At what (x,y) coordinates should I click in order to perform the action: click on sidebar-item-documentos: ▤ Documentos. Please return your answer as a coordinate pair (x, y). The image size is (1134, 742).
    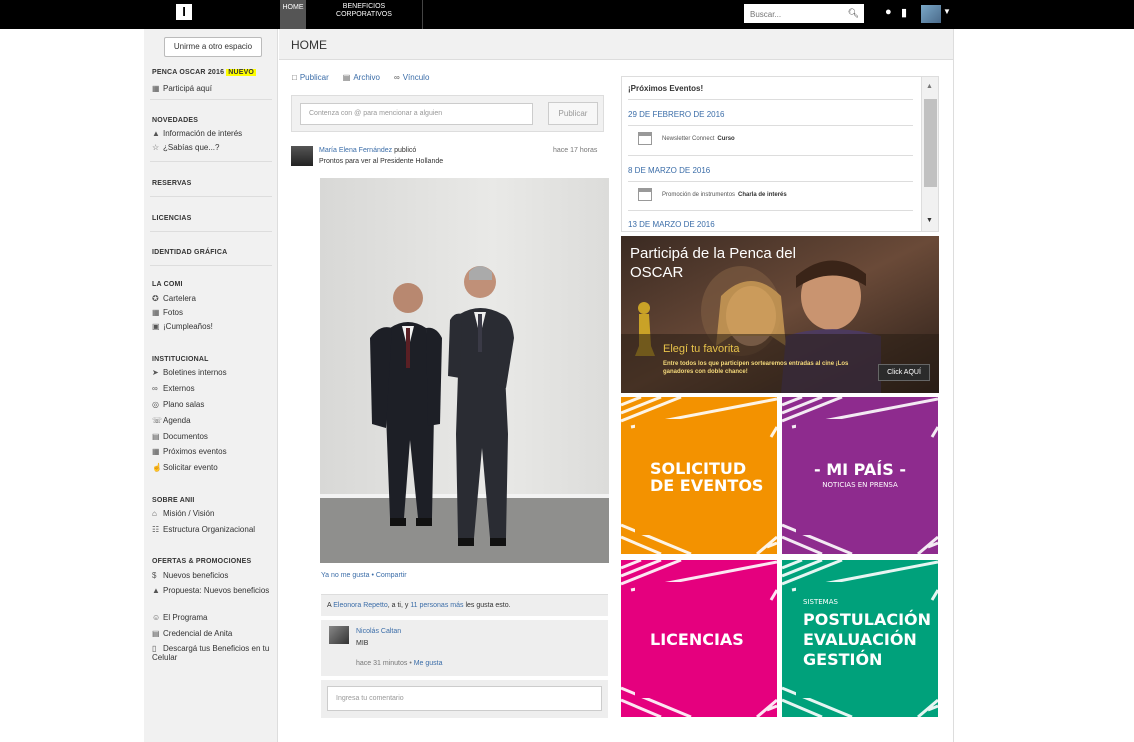
    Looking at the image, I should click on (180, 436).